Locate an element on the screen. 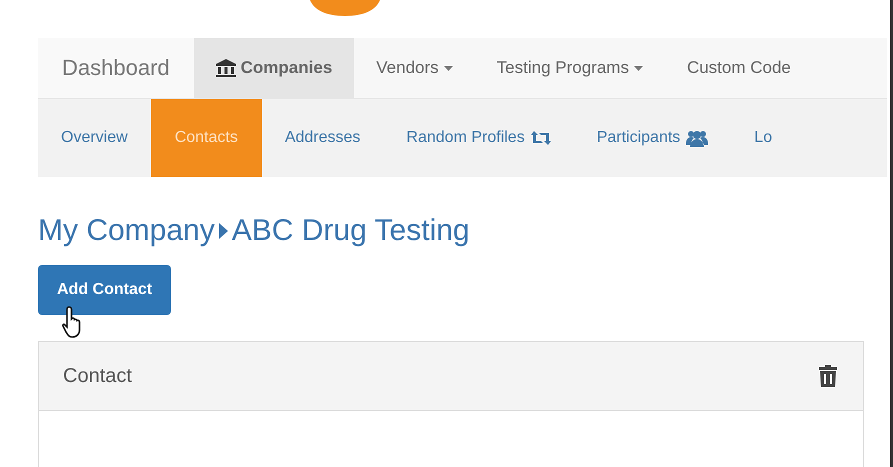 This screenshot has width=893, height=467. retweet-icon is located at coordinates (540, 138).